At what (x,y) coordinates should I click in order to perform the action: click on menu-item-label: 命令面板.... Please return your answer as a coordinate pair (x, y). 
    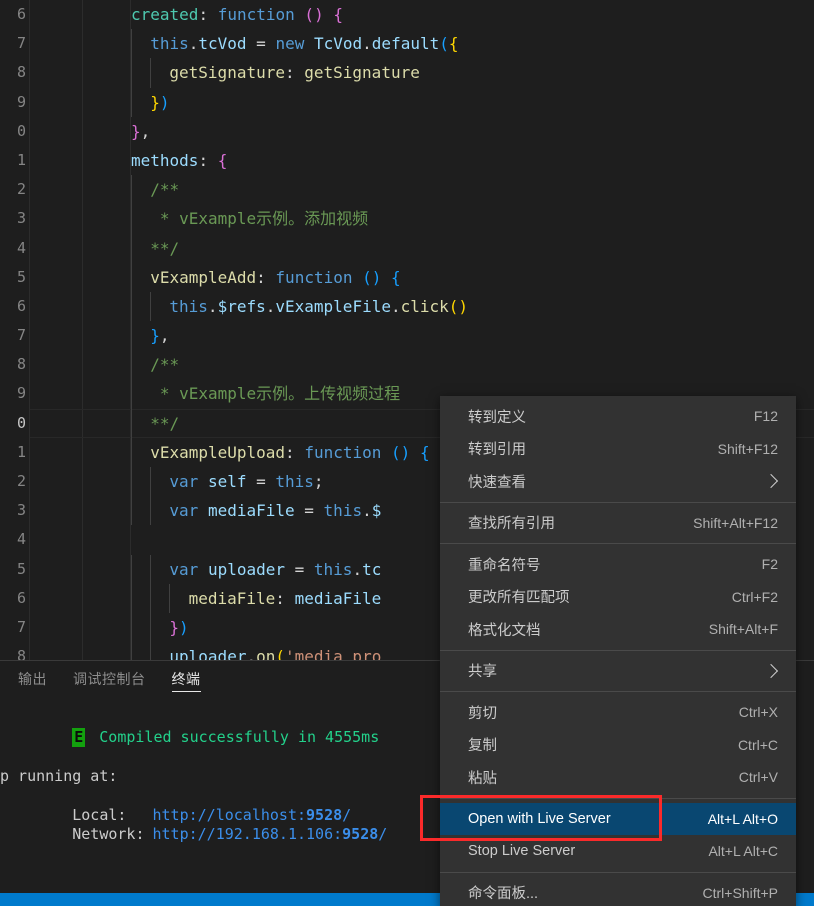
    Looking at the image, I should click on (503, 894).